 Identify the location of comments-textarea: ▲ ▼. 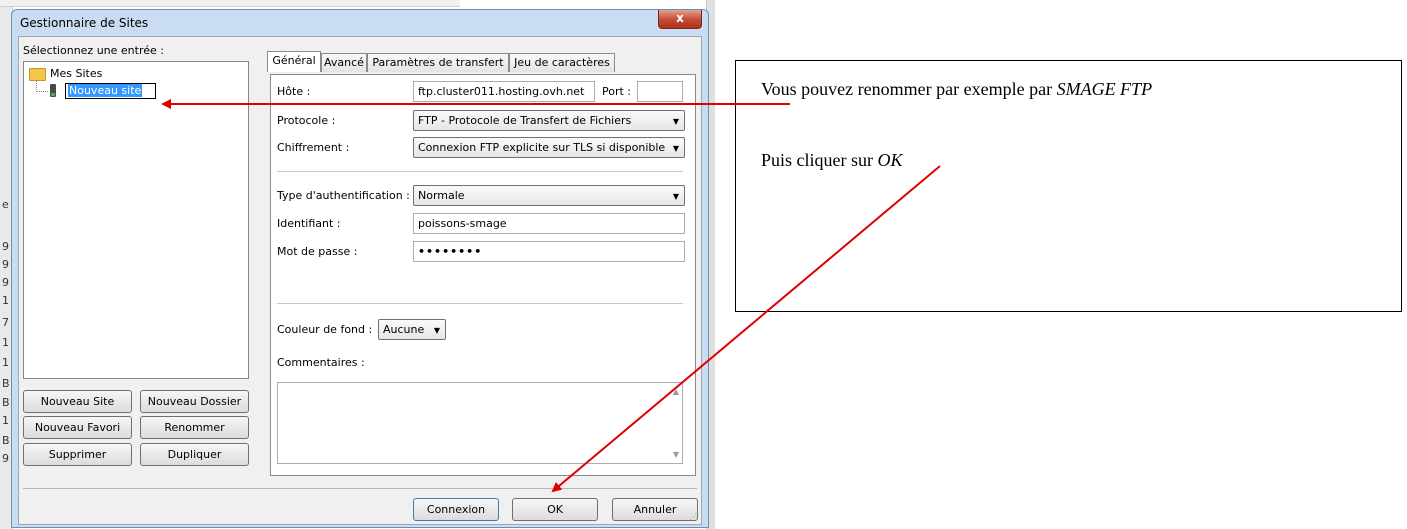
(480, 423).